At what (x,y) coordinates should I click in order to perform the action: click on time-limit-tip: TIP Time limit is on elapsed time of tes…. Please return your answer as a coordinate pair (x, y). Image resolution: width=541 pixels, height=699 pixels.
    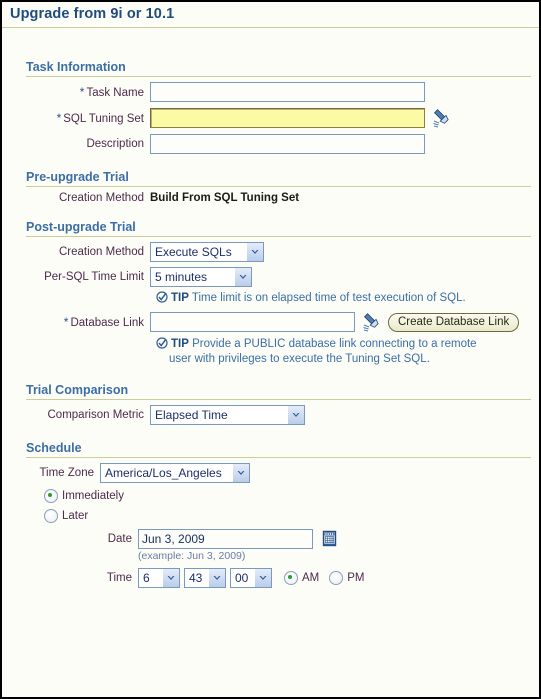
    Looking at the image, I should click on (238, 297).